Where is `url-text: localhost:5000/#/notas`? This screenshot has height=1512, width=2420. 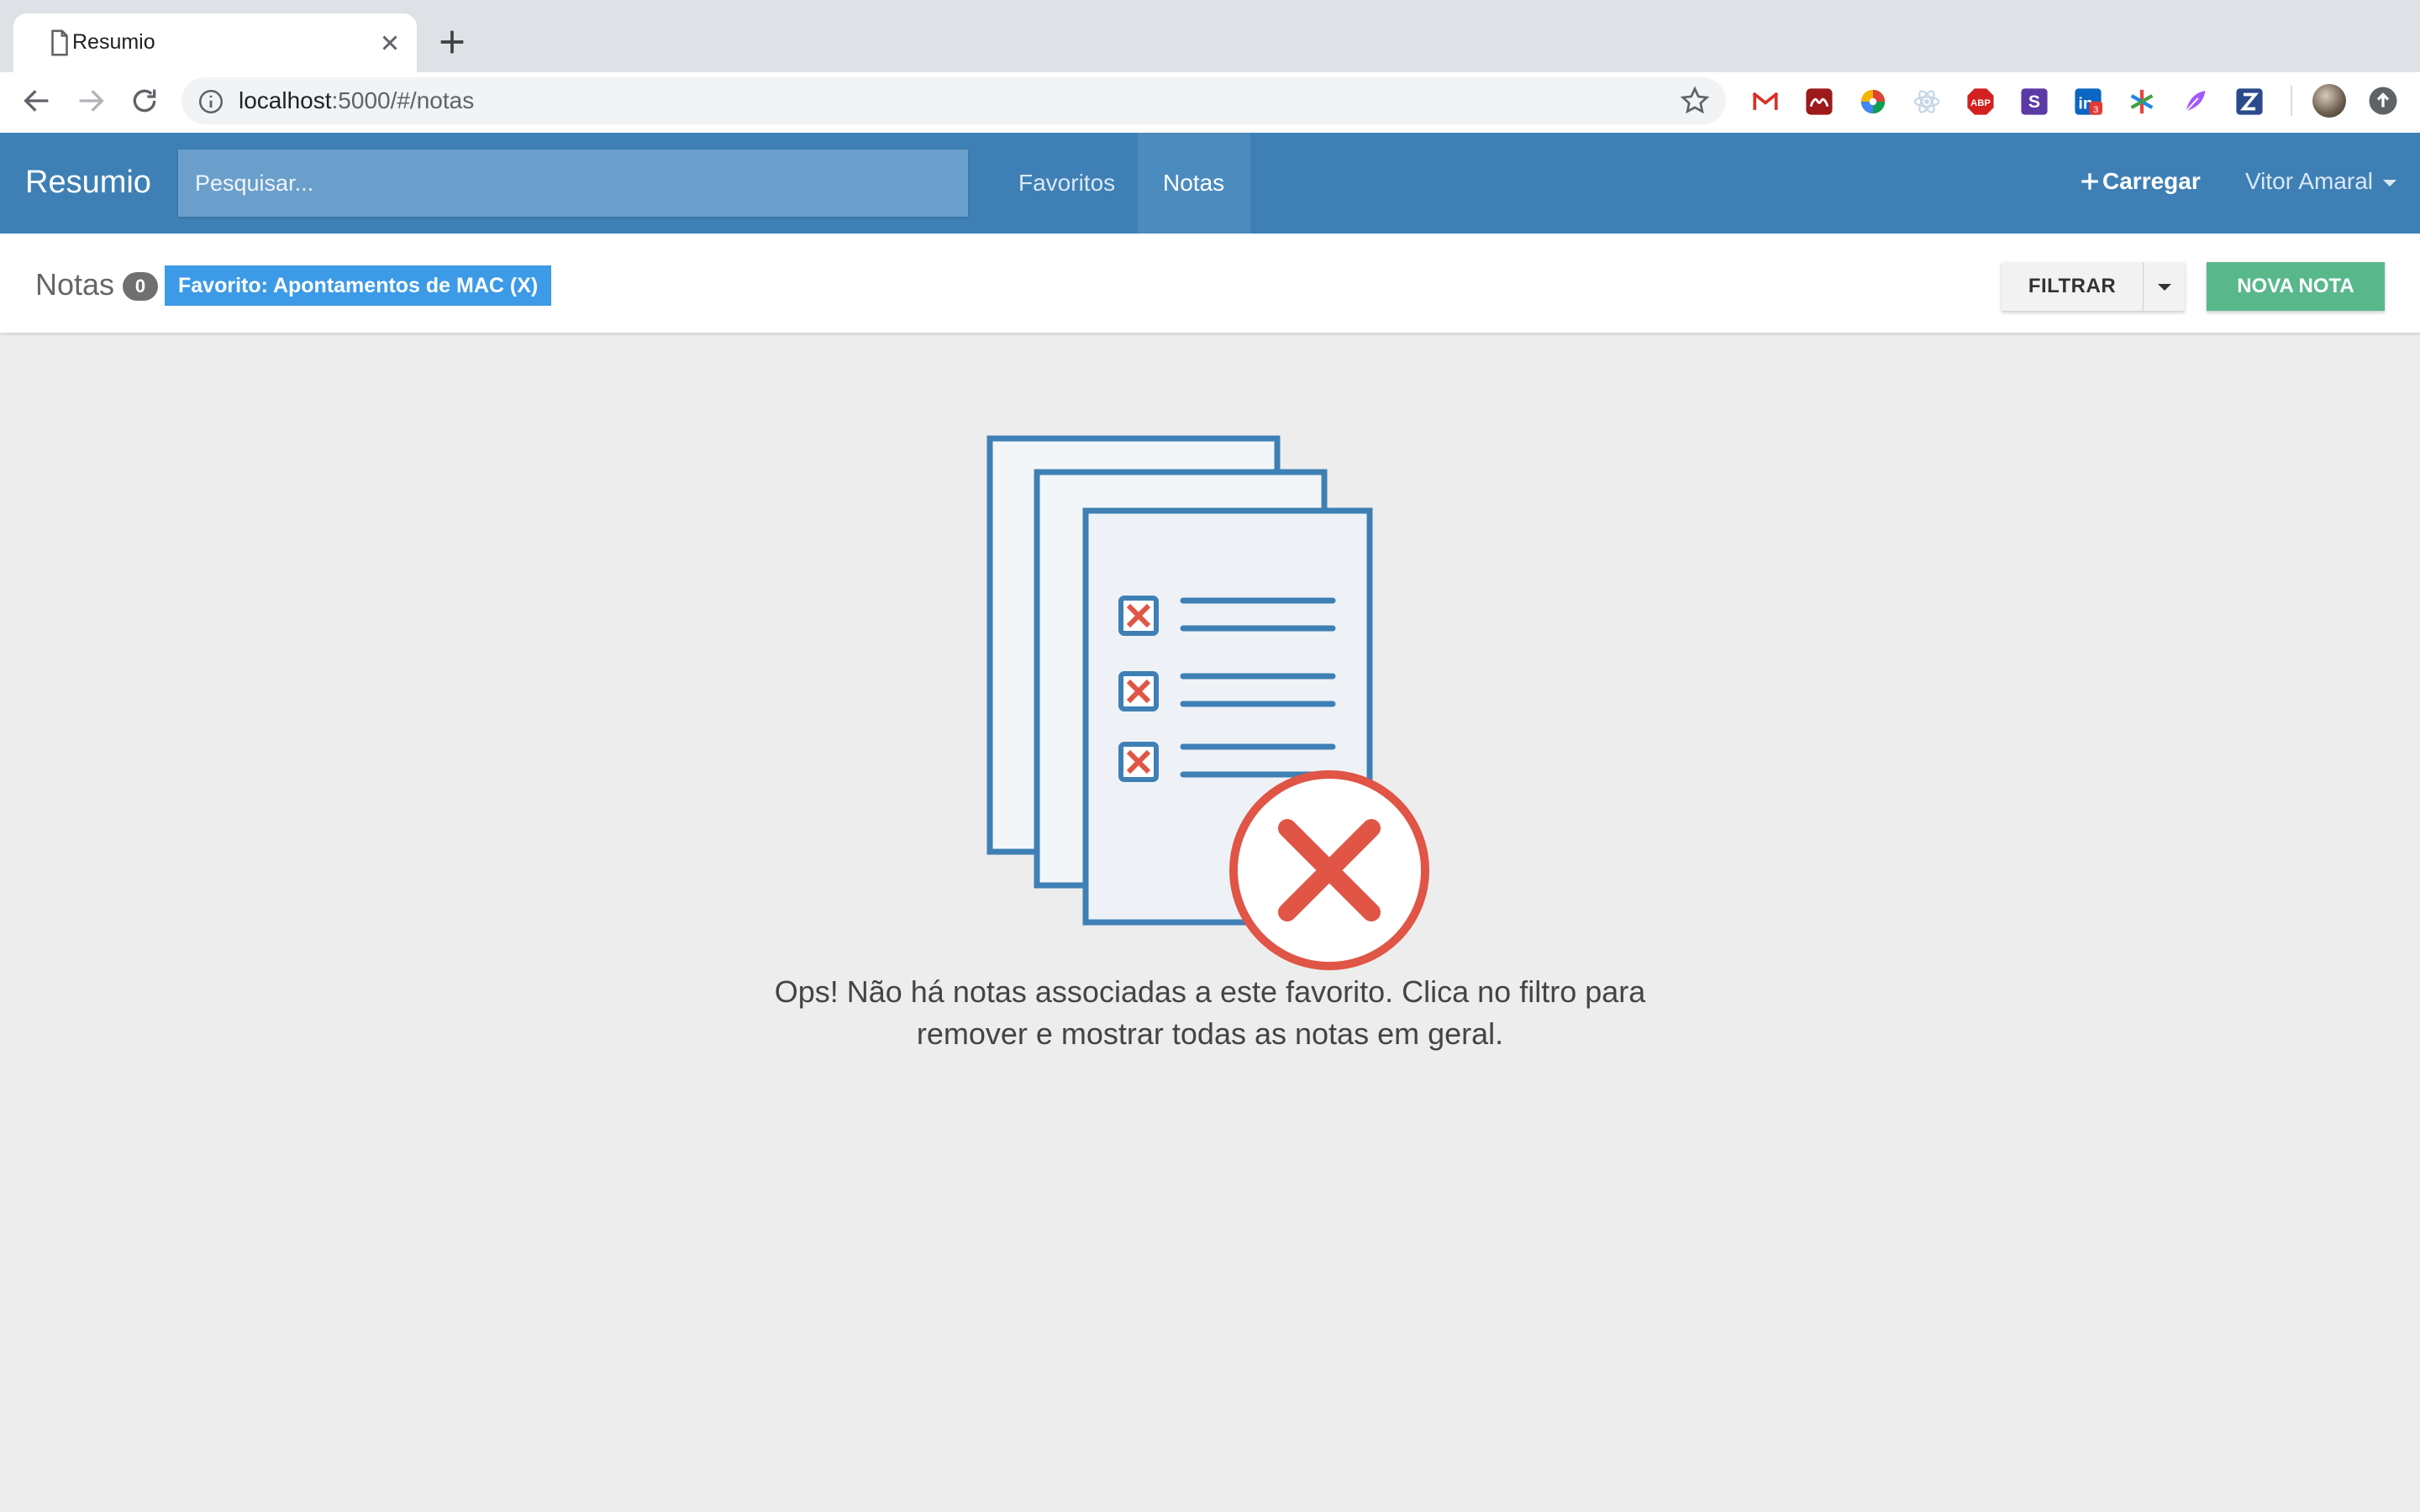 url-text: localhost:5000/#/notas is located at coordinates (356, 100).